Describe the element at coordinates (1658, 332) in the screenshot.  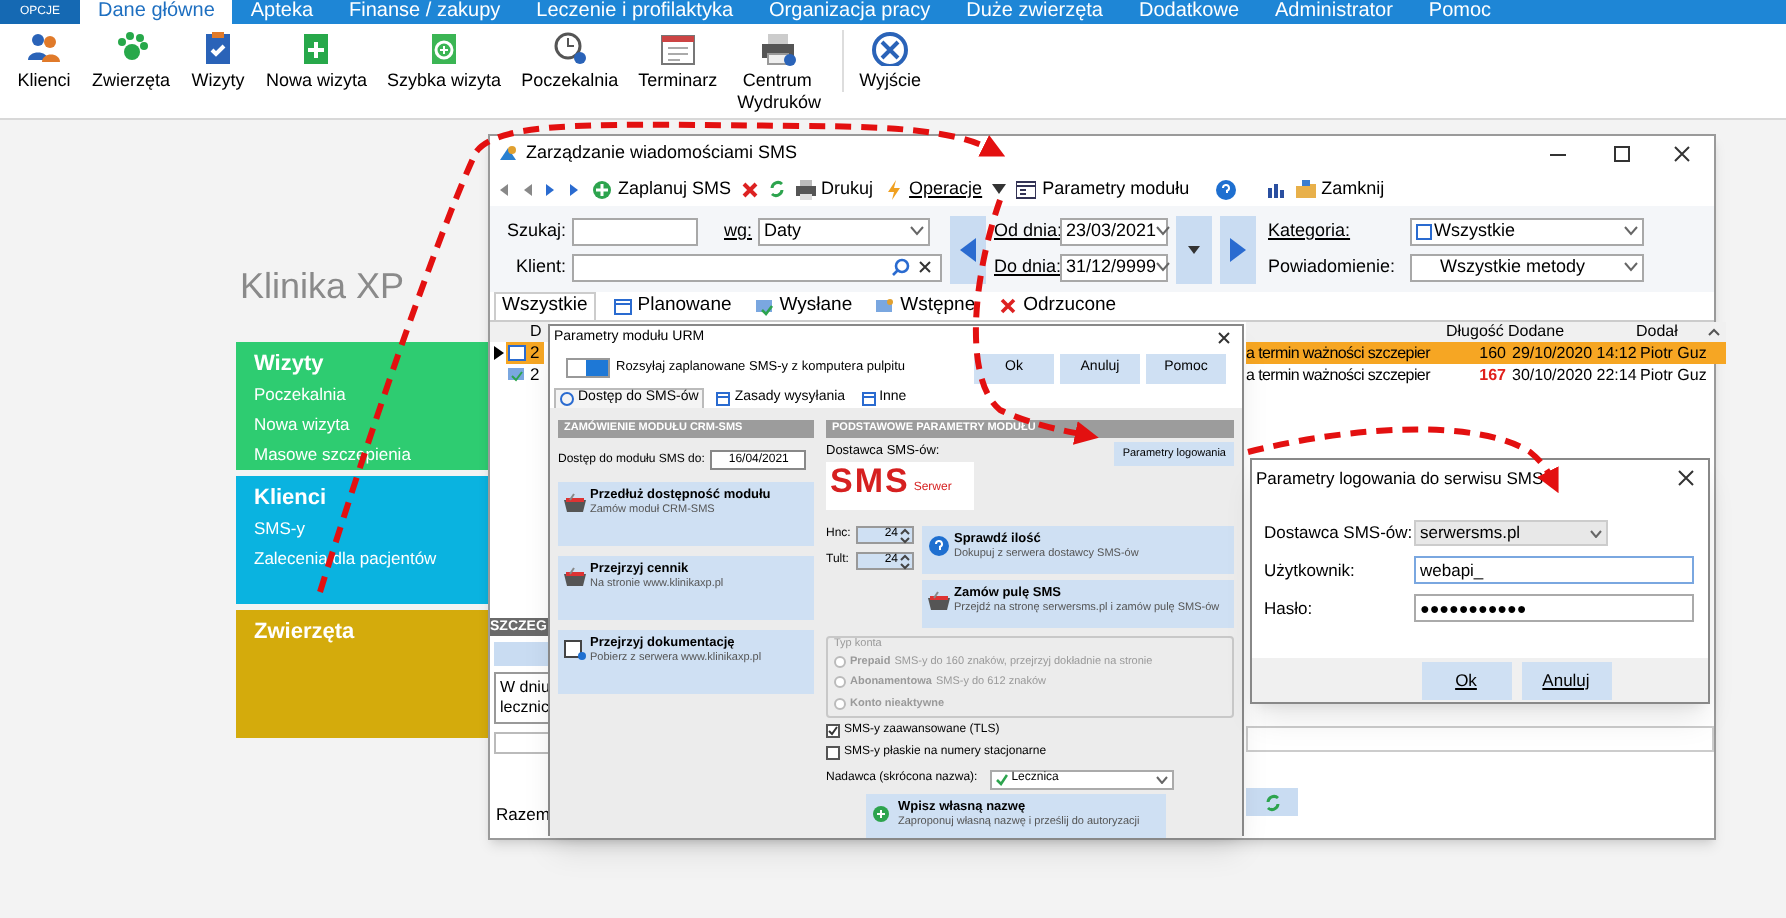
I see `column-header: Dodał` at that location.